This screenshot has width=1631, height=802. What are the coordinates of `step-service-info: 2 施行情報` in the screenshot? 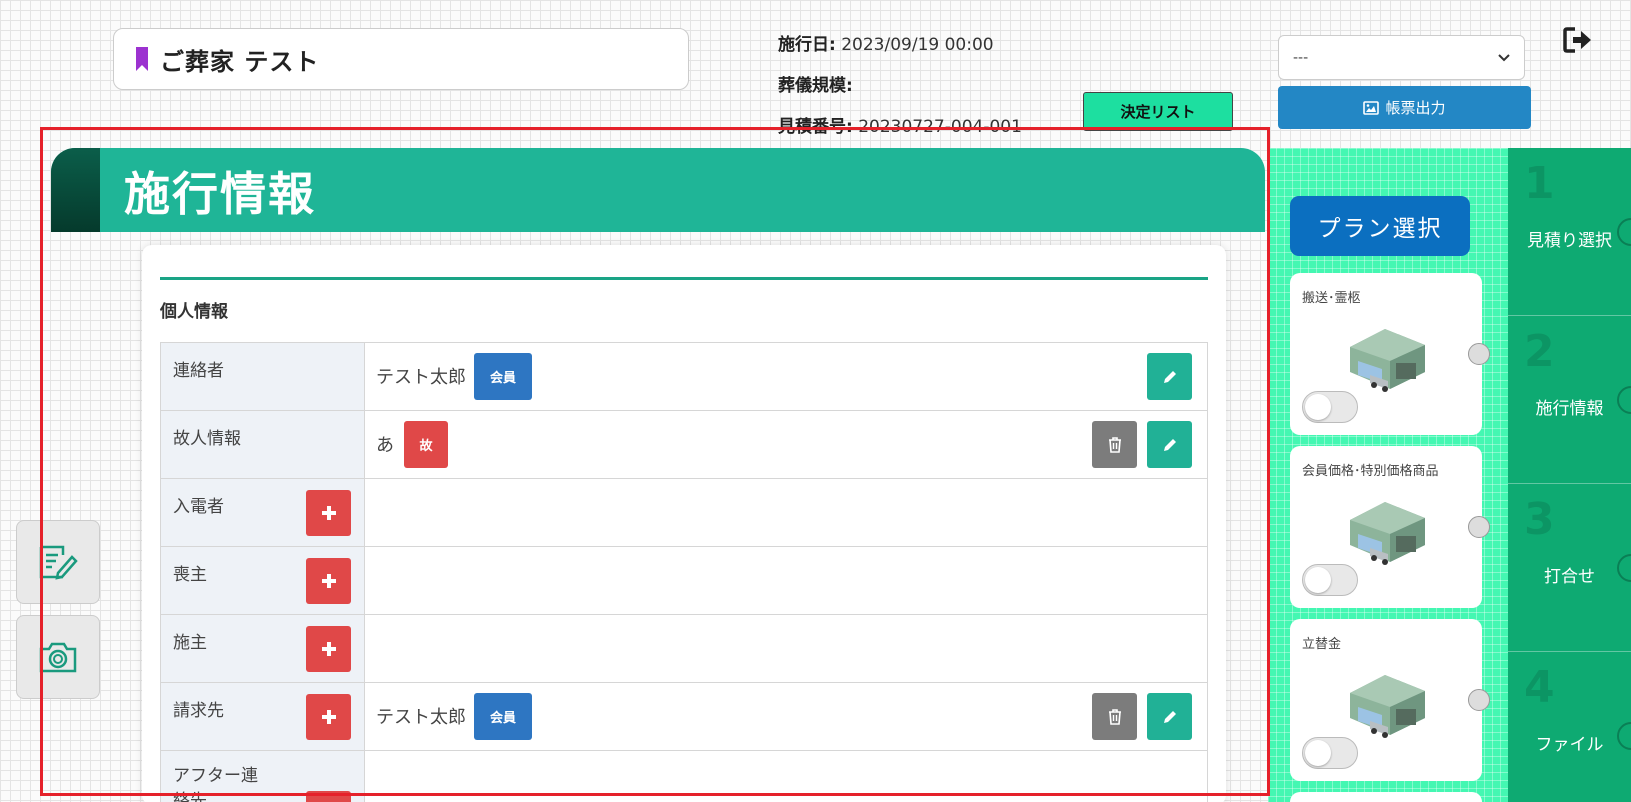 It's located at (1569, 400).